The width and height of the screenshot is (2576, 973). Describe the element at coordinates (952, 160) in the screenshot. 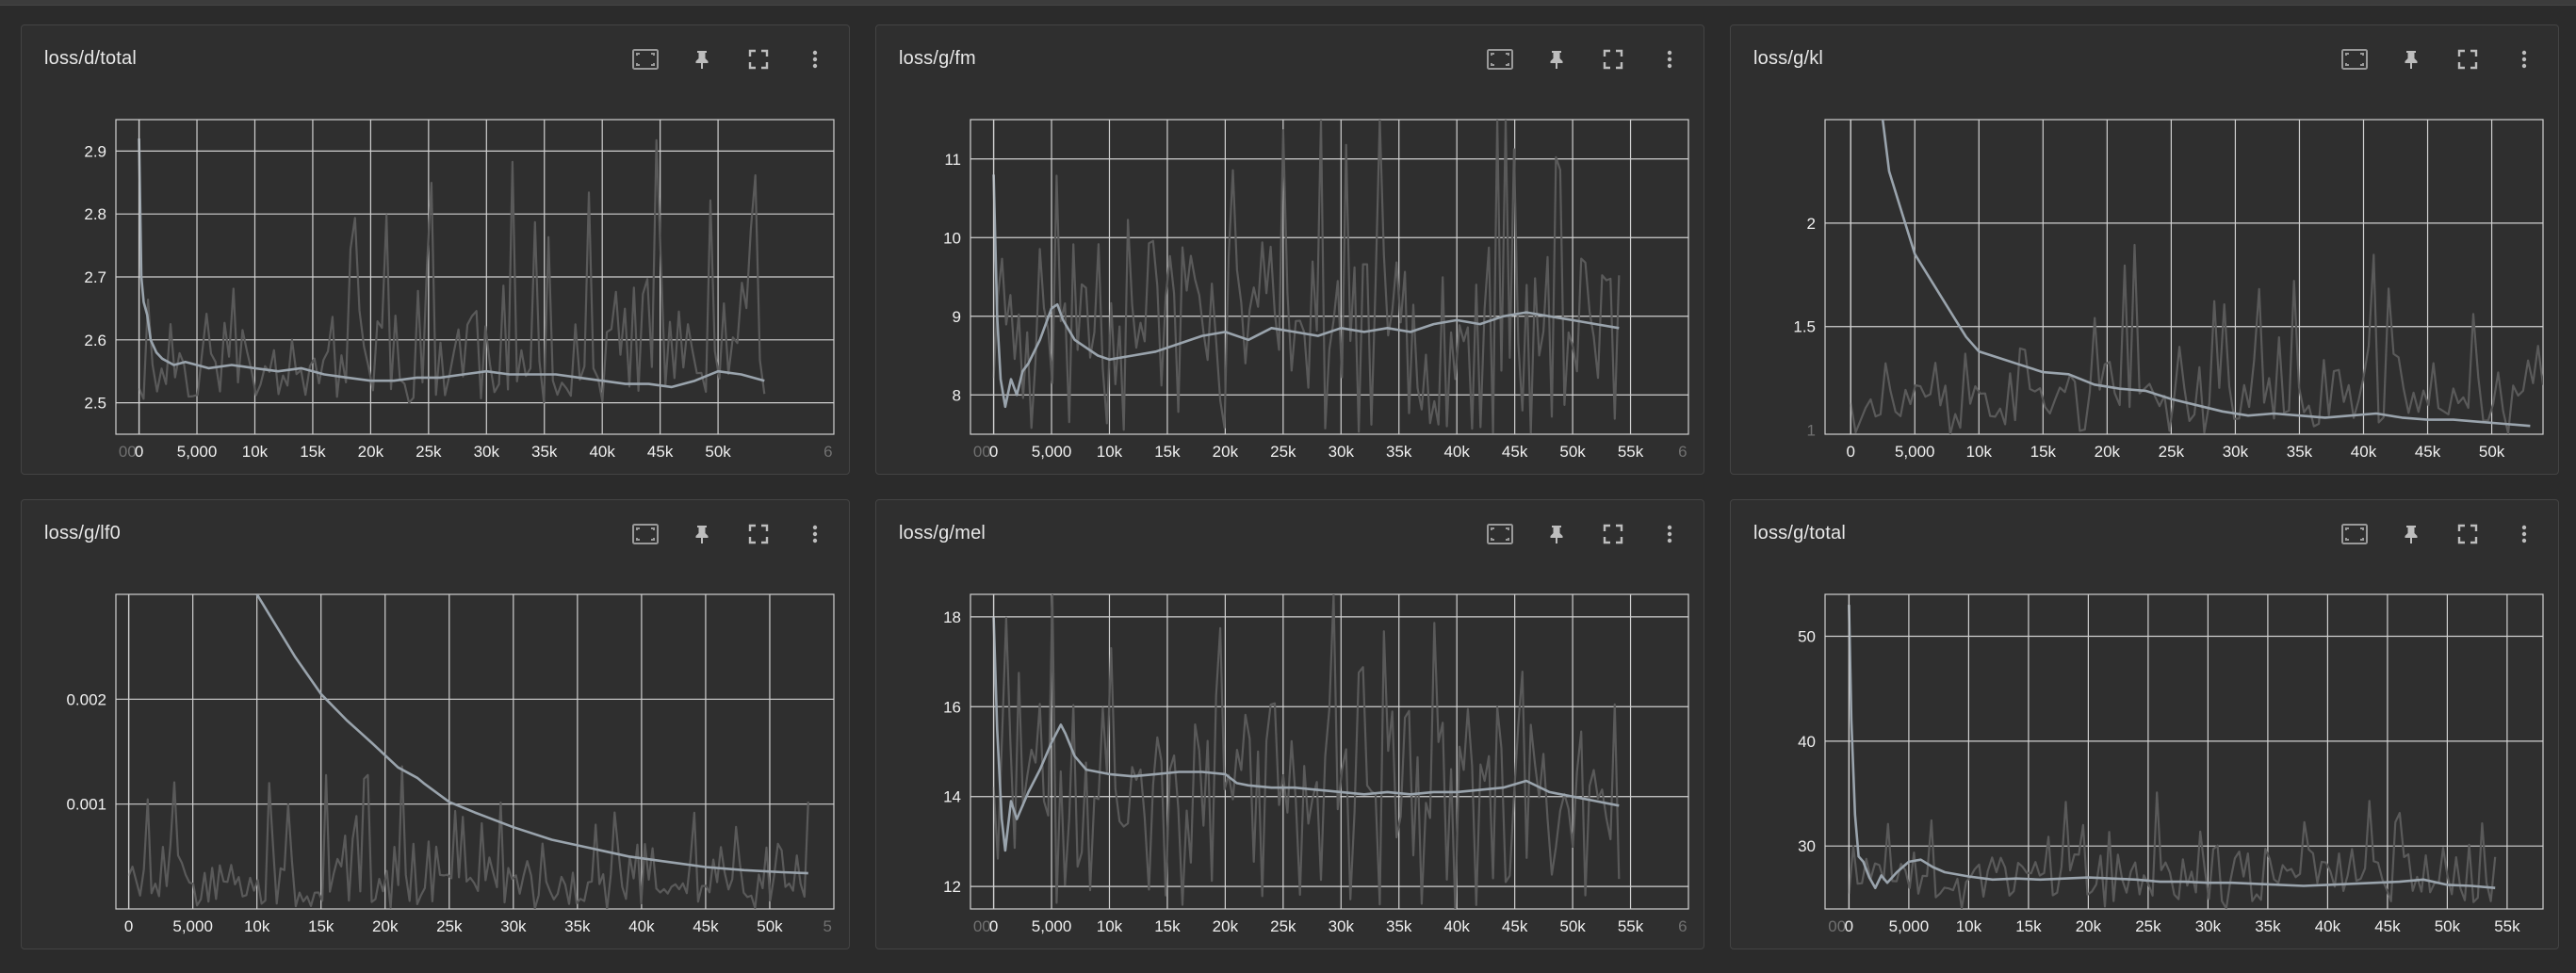

I see `y-tick-label: 11` at that location.